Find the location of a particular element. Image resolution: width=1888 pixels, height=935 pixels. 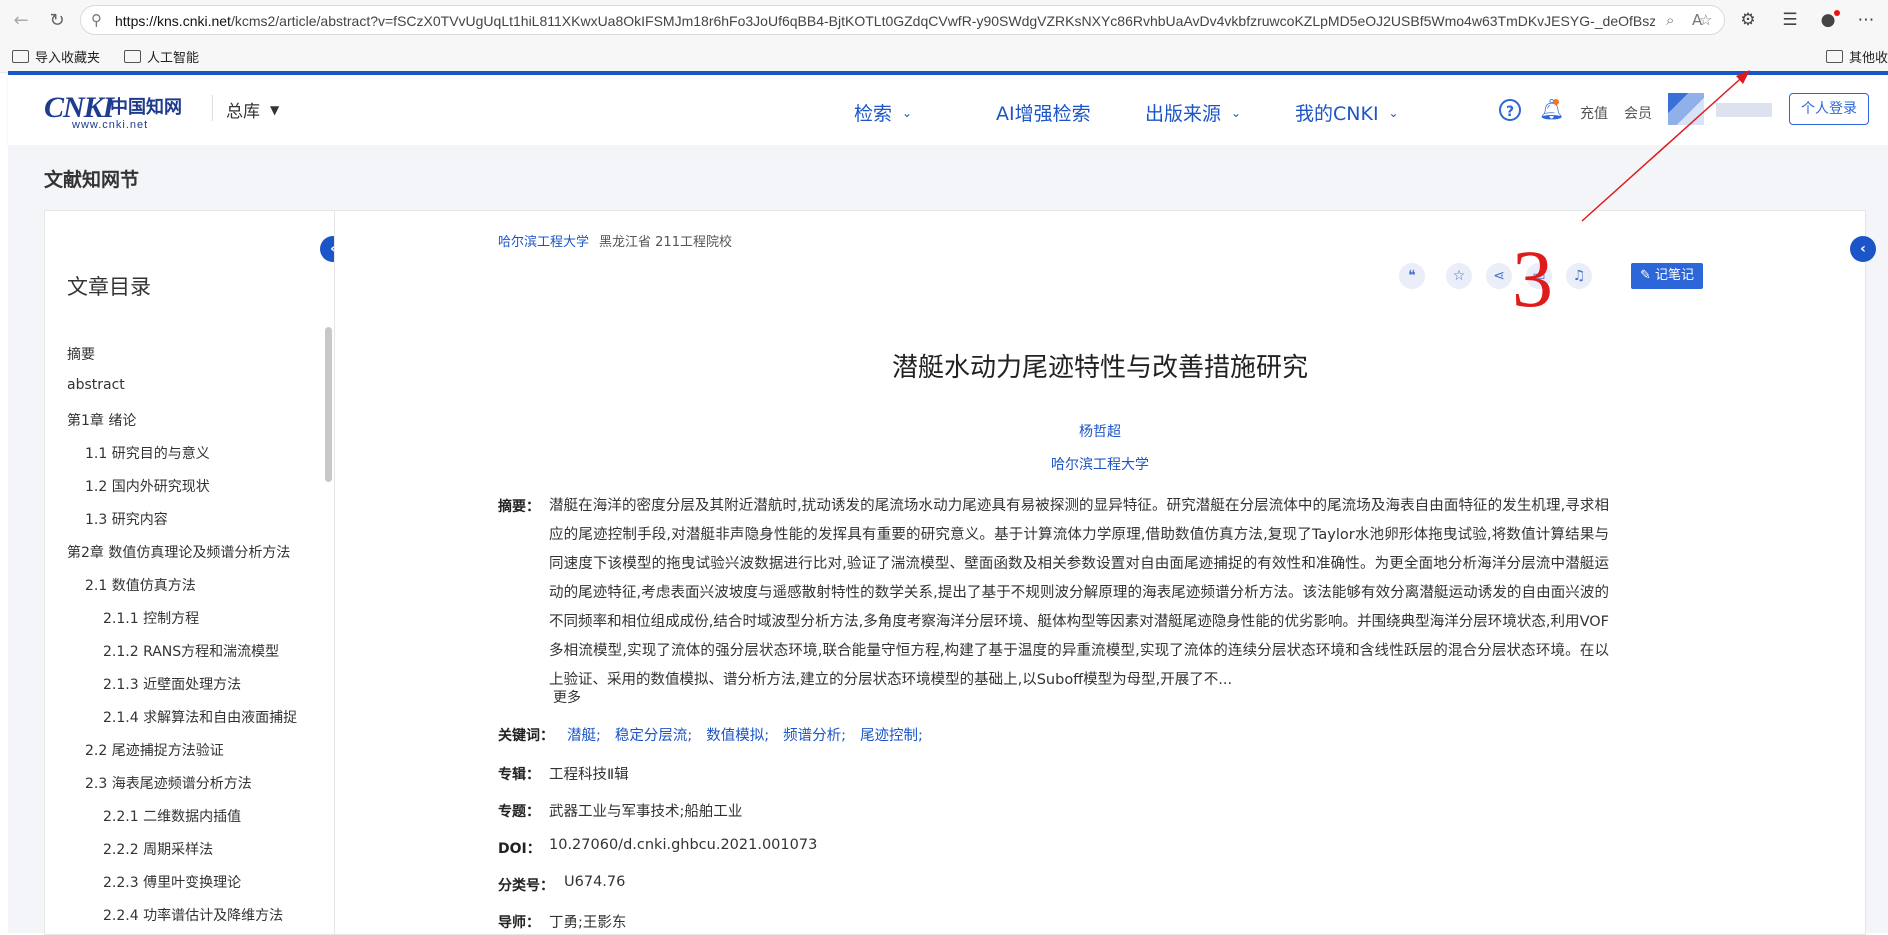

bookmarks-bar: 导入收藏夹 人工智能 其他收藏 is located at coordinates (944, 56).